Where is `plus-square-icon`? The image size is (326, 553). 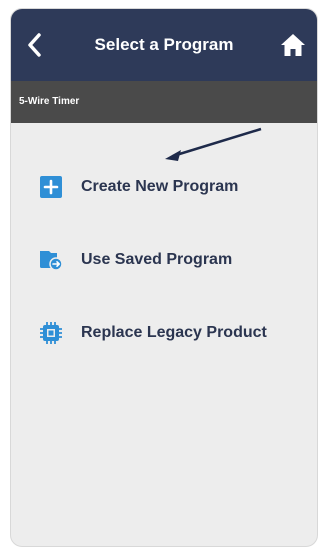
plus-square-icon is located at coordinates (51, 187).